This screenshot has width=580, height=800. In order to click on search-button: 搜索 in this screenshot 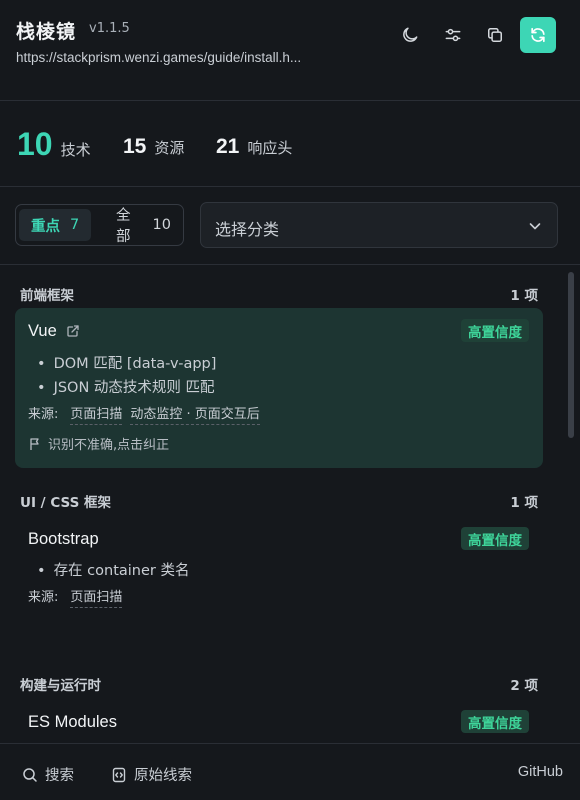, I will do `click(48, 774)`.